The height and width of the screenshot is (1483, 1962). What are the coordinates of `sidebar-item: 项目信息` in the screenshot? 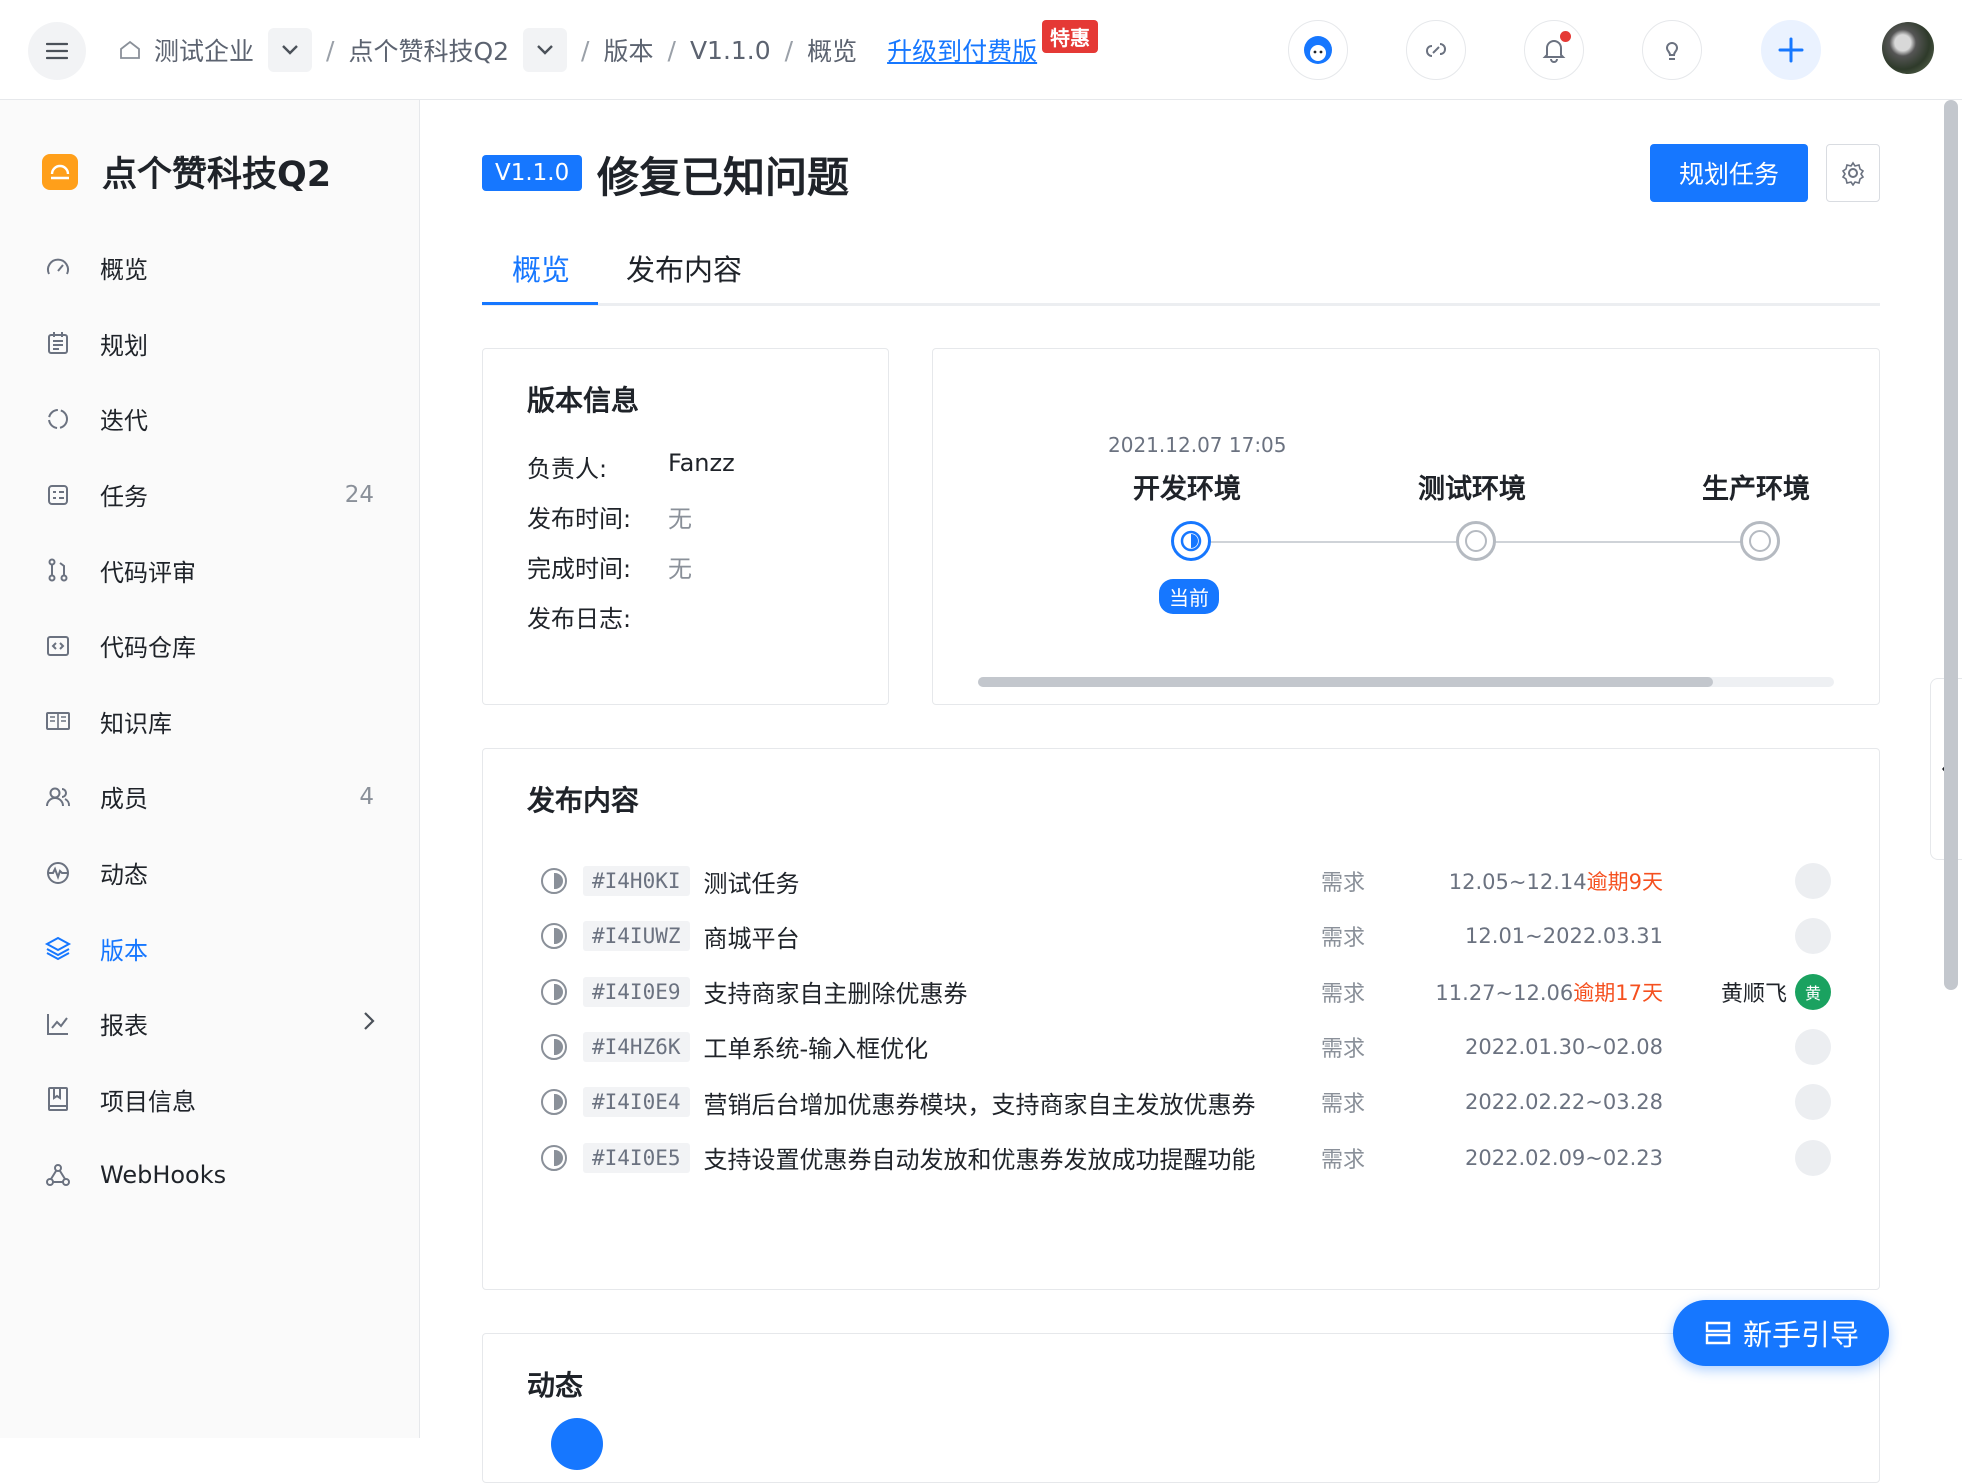 It's located at (210, 1100).